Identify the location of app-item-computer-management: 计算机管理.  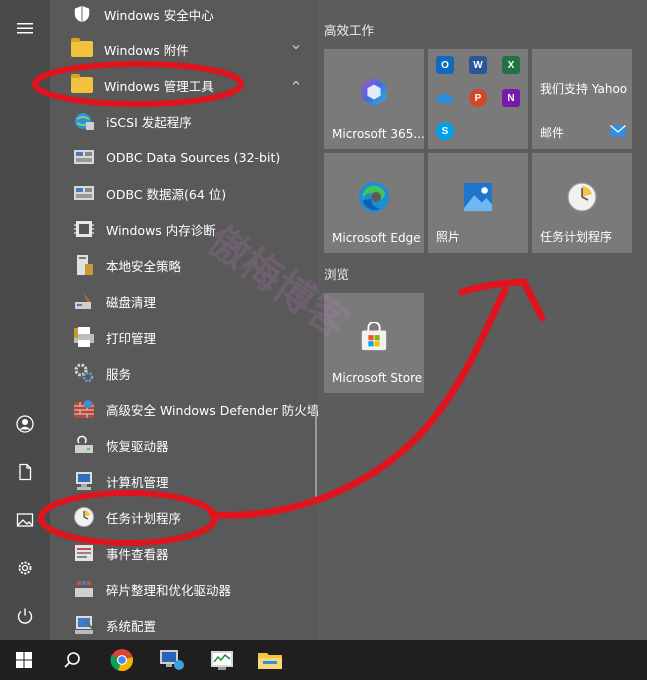
(184, 481).